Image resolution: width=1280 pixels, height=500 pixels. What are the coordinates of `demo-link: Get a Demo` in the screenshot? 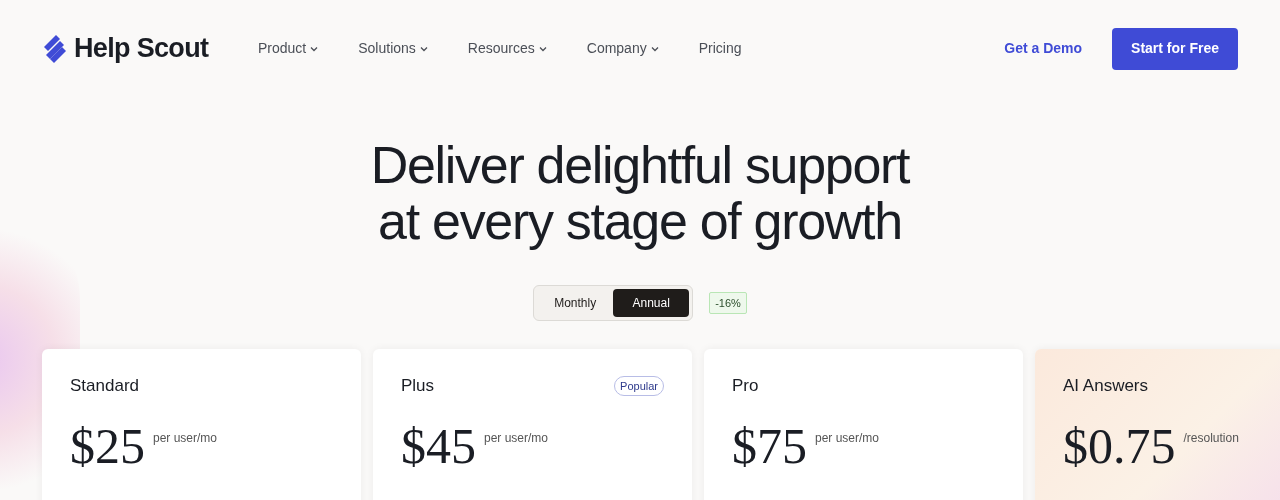 It's located at (1043, 48).